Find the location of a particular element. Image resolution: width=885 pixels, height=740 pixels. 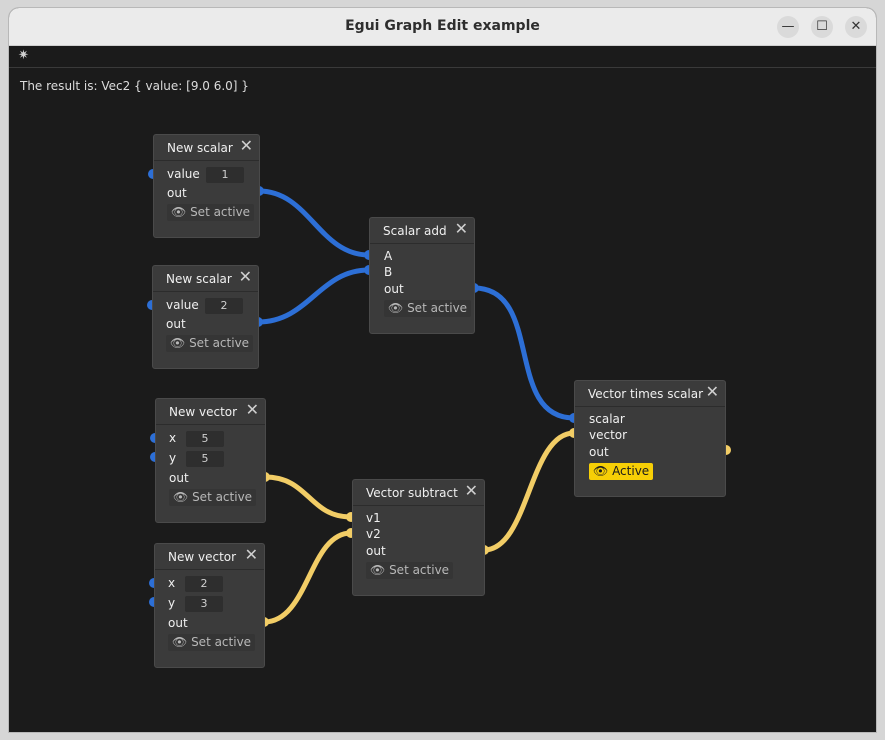

wire-scalar1-to-add-a is located at coordinates (314, 223).